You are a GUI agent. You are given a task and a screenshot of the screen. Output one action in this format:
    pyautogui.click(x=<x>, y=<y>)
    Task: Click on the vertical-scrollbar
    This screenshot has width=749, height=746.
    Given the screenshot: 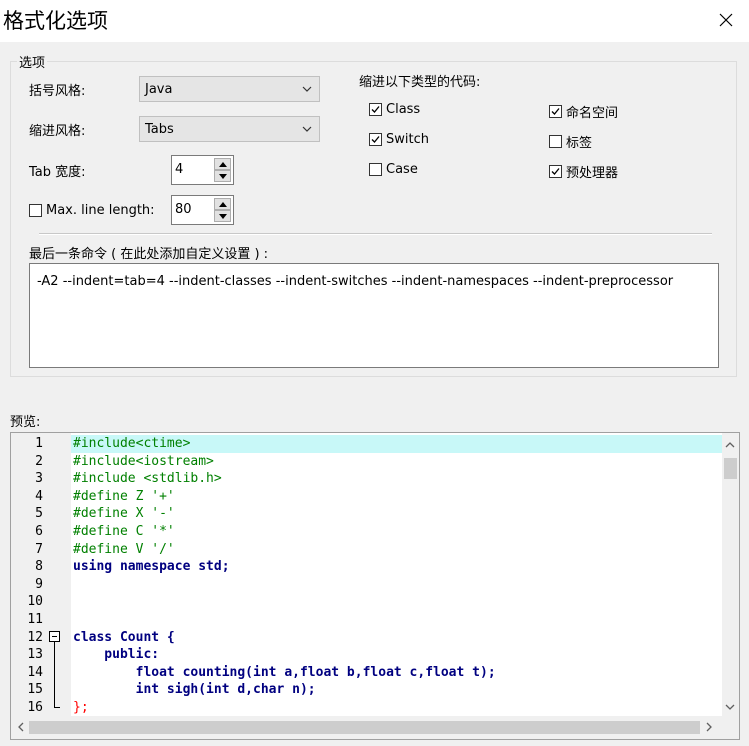 What is the action you would take?
    pyautogui.click(x=730, y=574)
    